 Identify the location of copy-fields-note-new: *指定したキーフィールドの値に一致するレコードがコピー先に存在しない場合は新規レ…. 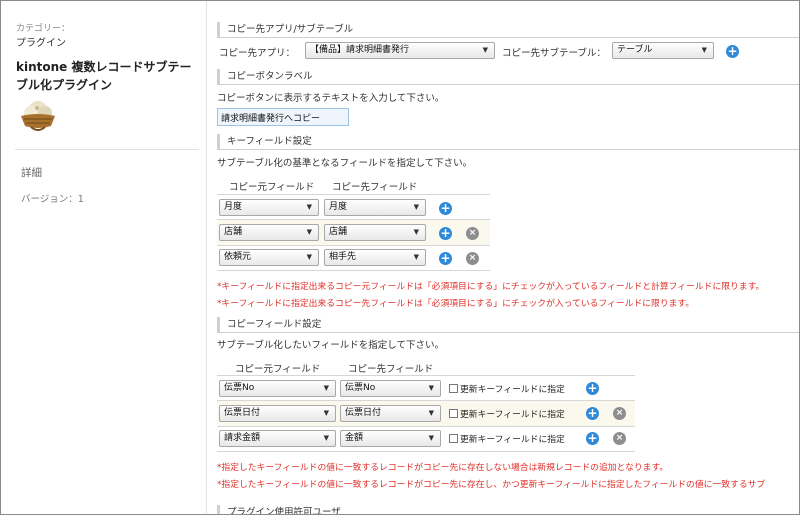
(443, 468).